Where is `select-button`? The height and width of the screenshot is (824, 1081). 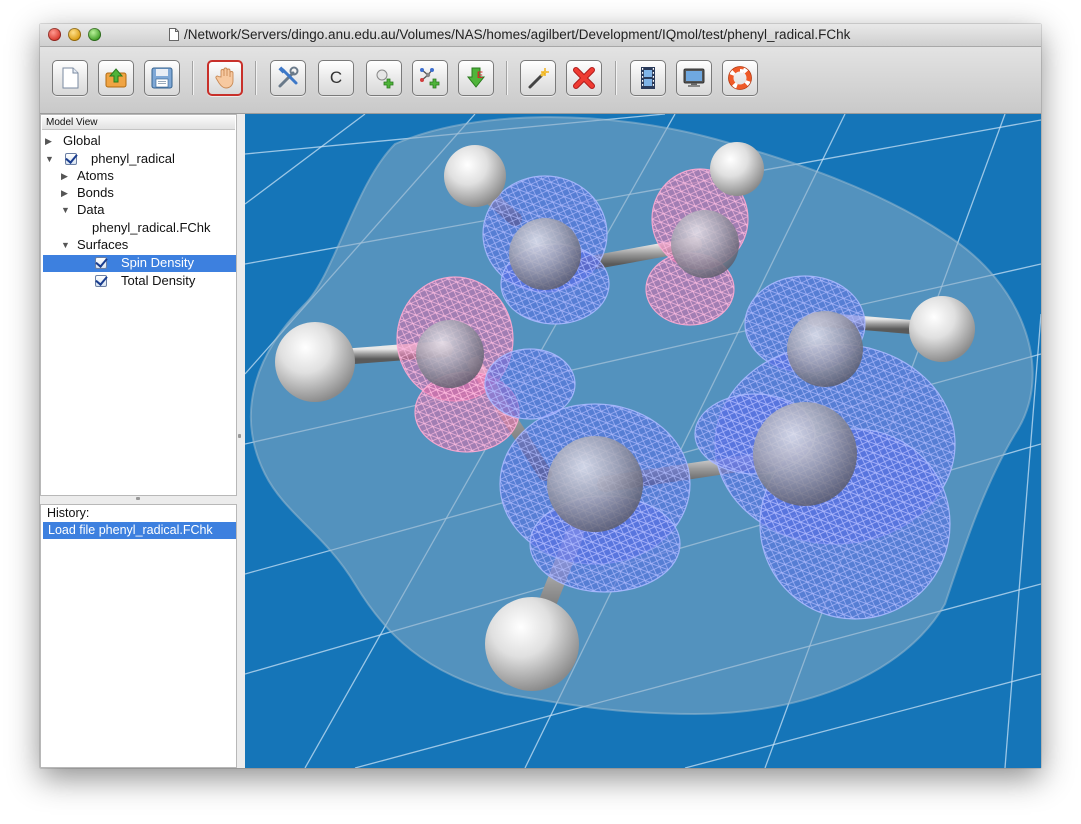 select-button is located at coordinates (538, 78).